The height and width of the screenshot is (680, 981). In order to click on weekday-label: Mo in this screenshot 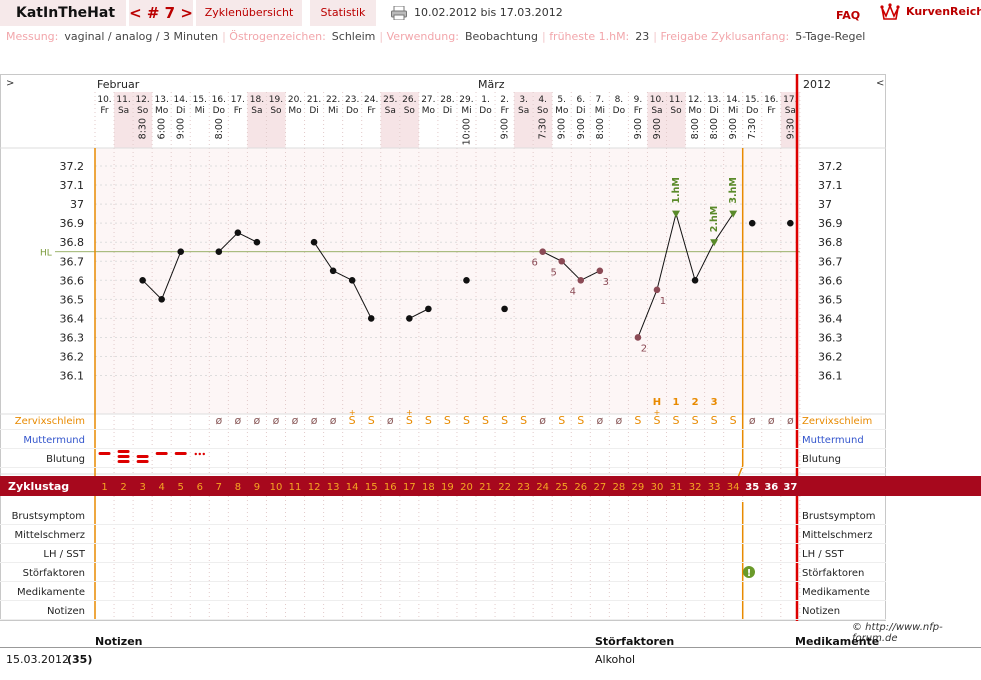, I will do `click(162, 111)`.